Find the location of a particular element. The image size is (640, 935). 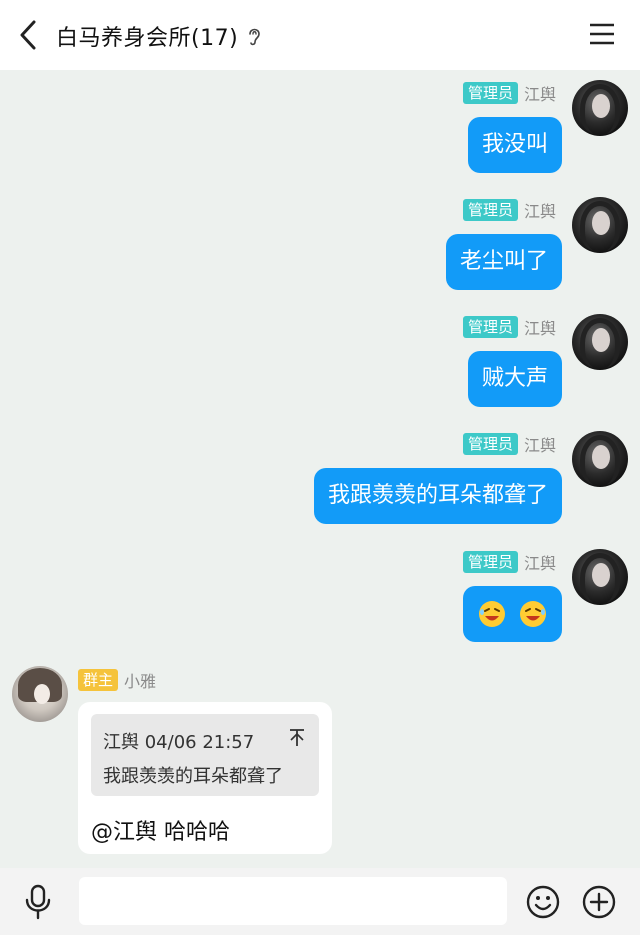

emoji-bubble is located at coordinates (512, 614).